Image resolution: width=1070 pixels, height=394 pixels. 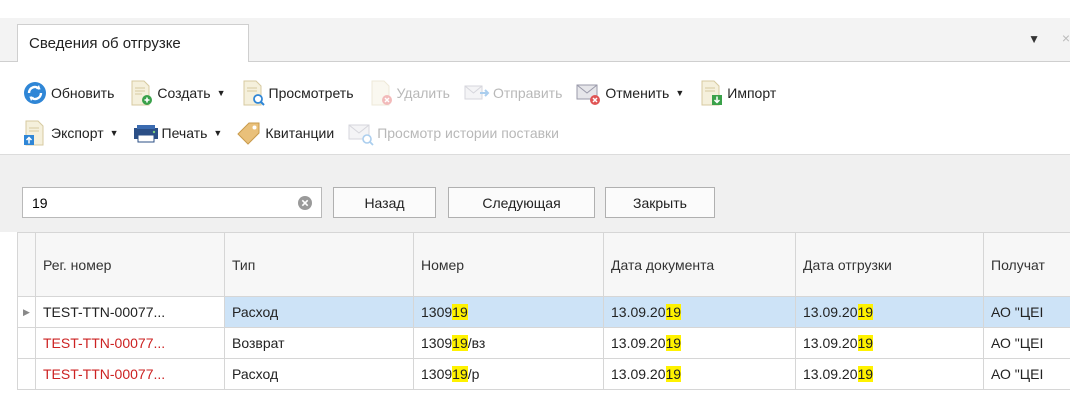 I want to click on tab-bar: Сведения об отгрузке ▼ ×, so click(x=535, y=40).